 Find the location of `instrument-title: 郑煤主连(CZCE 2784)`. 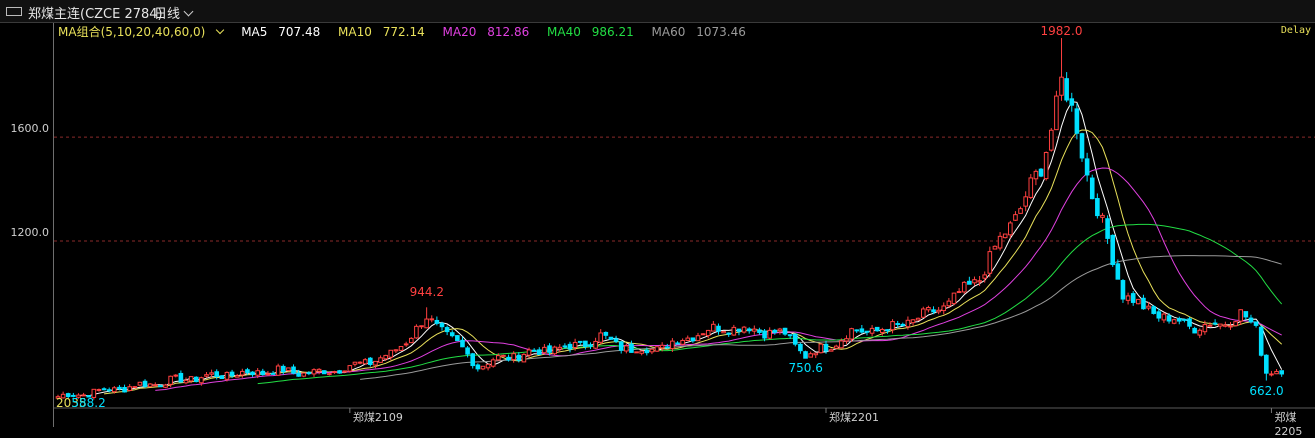

instrument-title: 郑煤主连(CZCE 2784) is located at coordinates (95, 14).